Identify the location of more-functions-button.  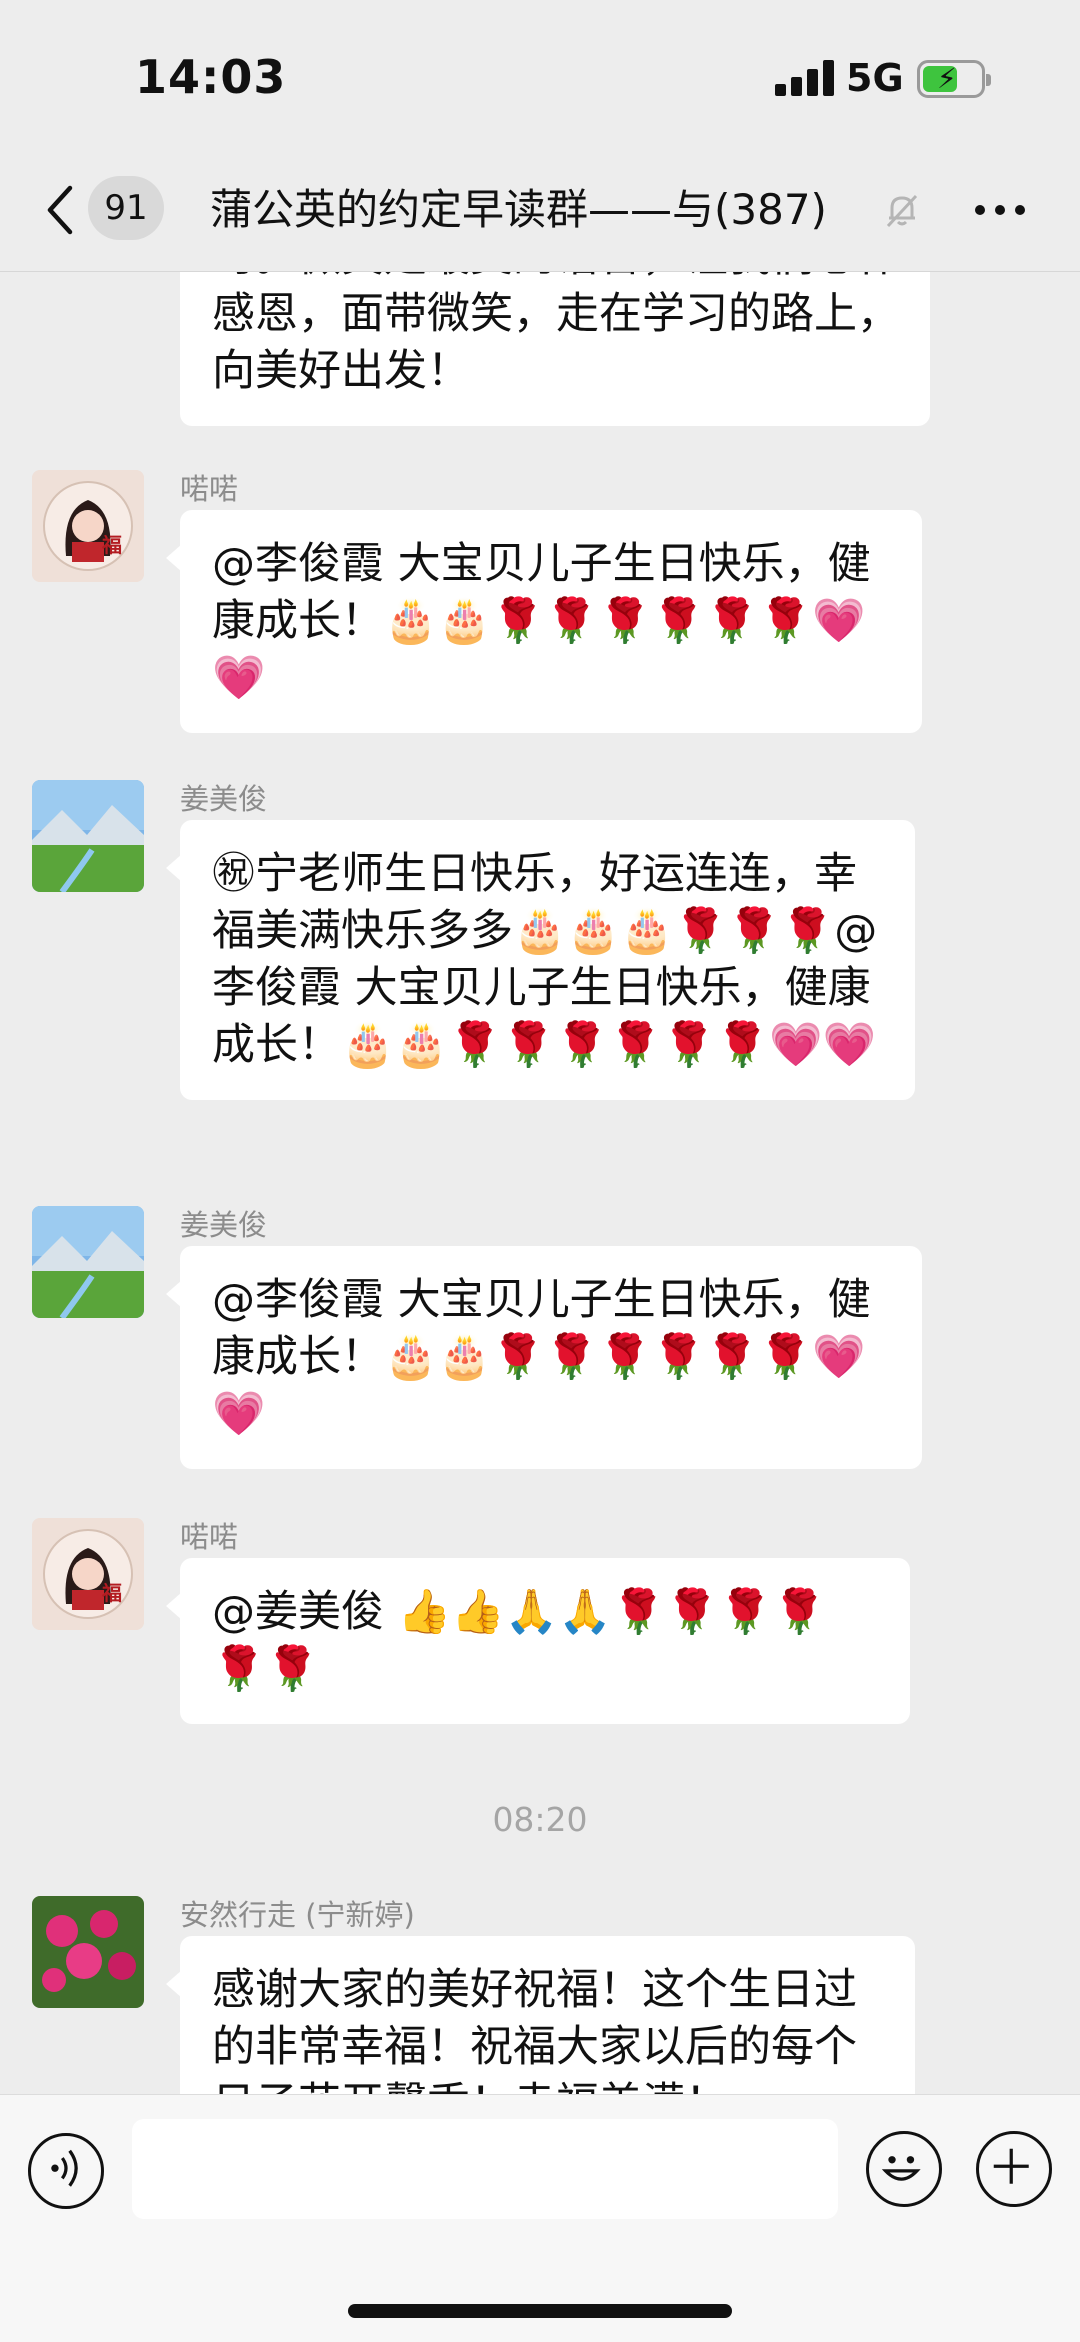
(1014, 2169).